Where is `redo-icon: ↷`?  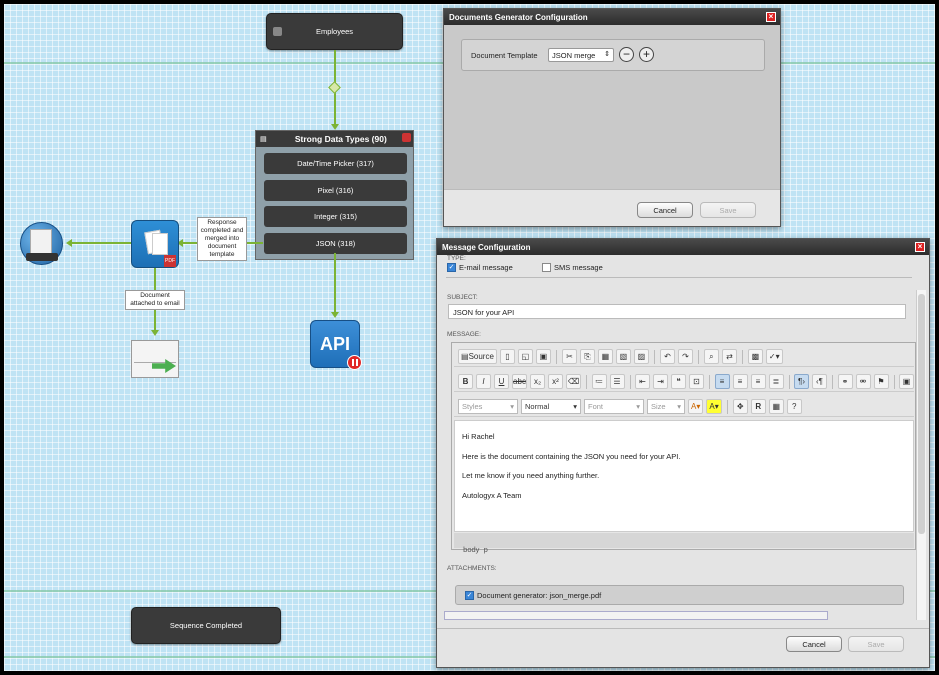 redo-icon: ↷ is located at coordinates (685, 356).